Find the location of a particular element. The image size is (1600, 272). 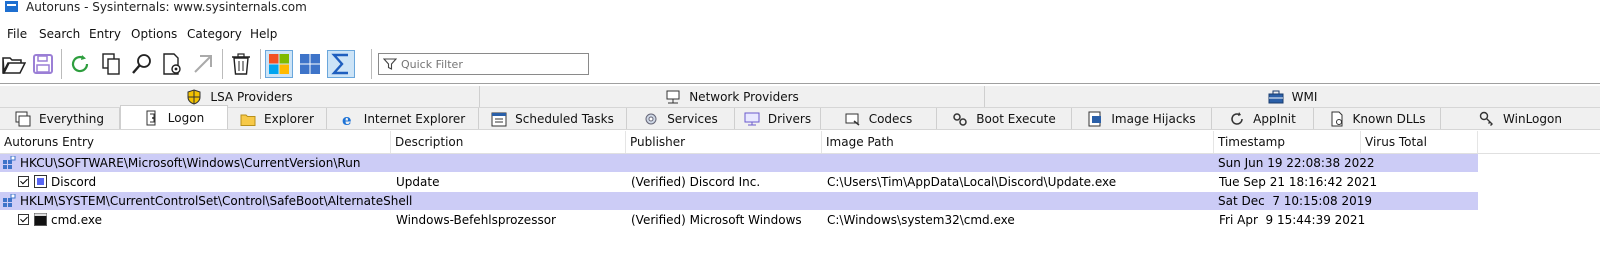

briefcase-icon is located at coordinates (1276, 96).